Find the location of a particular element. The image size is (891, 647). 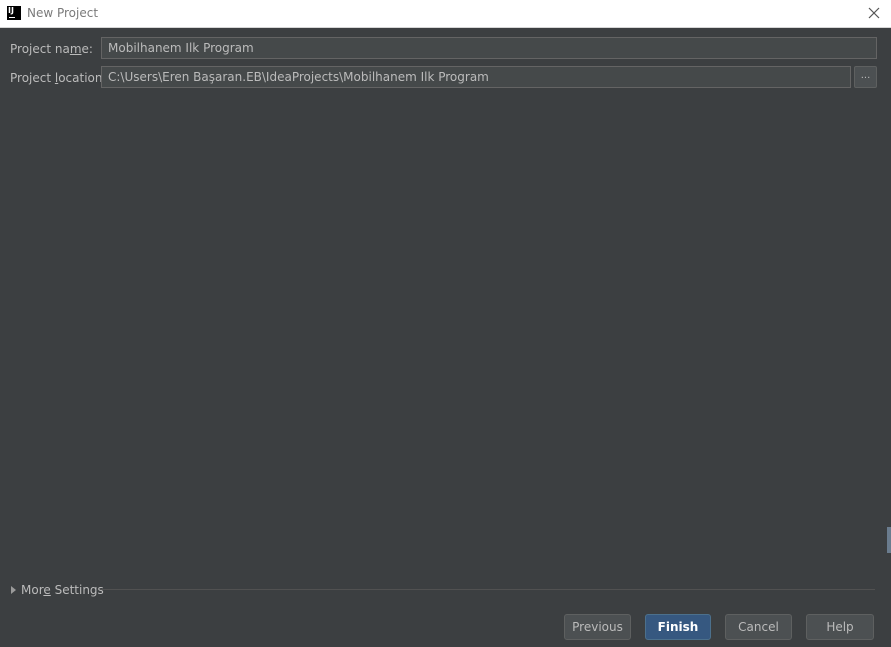

title-bar: IJ New Project is located at coordinates (445, 14).